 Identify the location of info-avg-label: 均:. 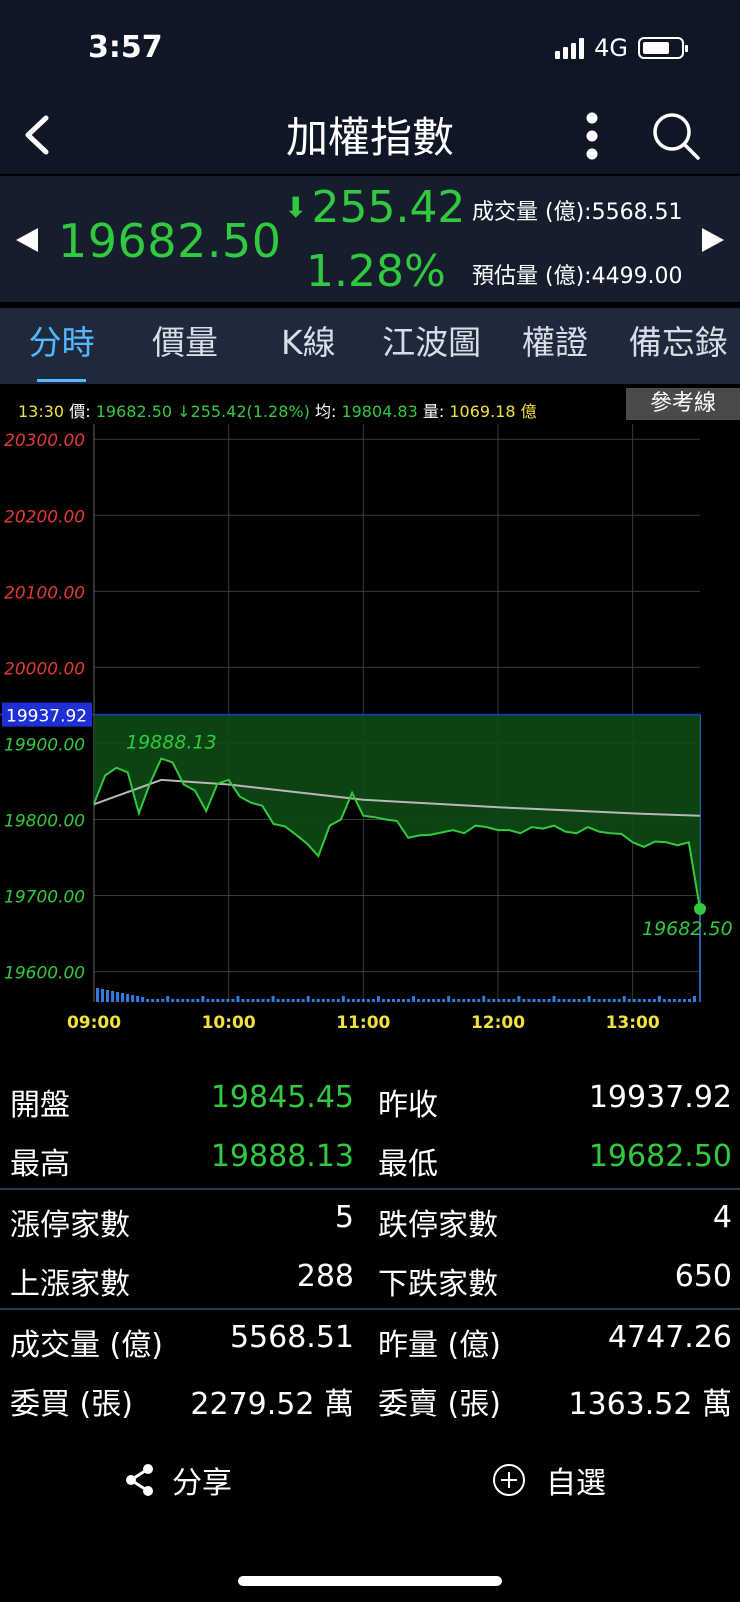
(325, 411).